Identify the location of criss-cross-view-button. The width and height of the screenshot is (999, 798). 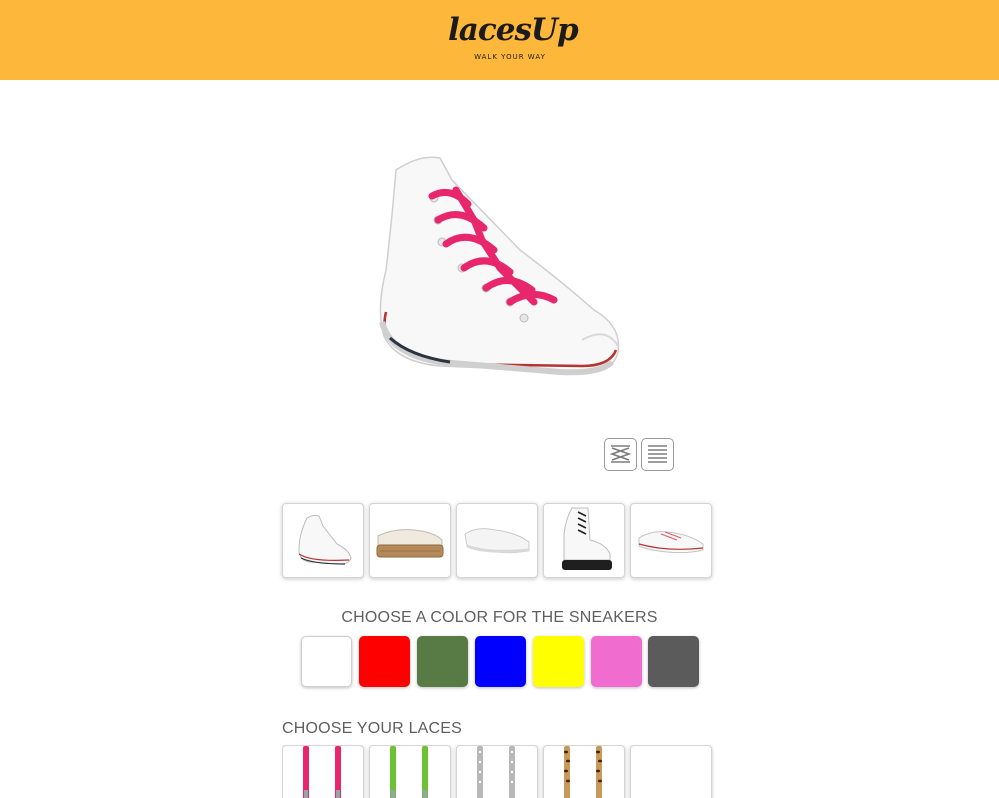
(620, 454).